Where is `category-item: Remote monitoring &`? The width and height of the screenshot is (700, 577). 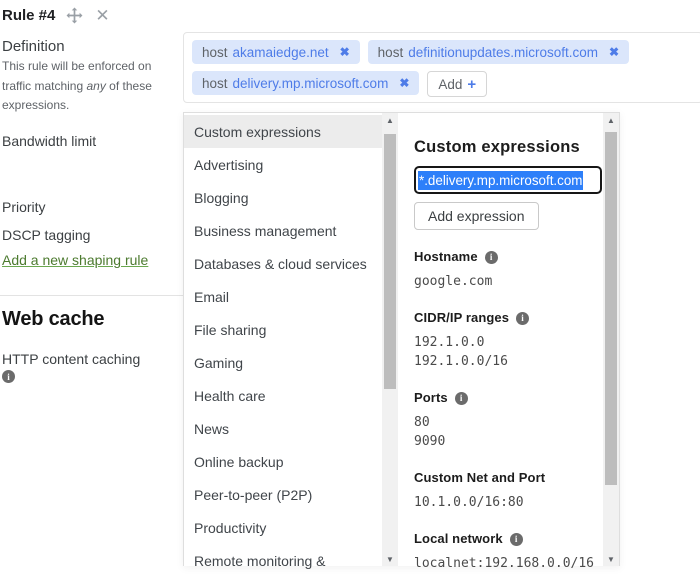
category-item: Remote monitoring & is located at coordinates (283, 560).